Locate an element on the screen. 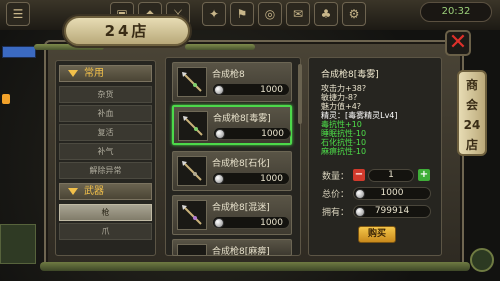 The height and width of the screenshot is (281, 500). total-price-field: 1000 is located at coordinates (392, 193).